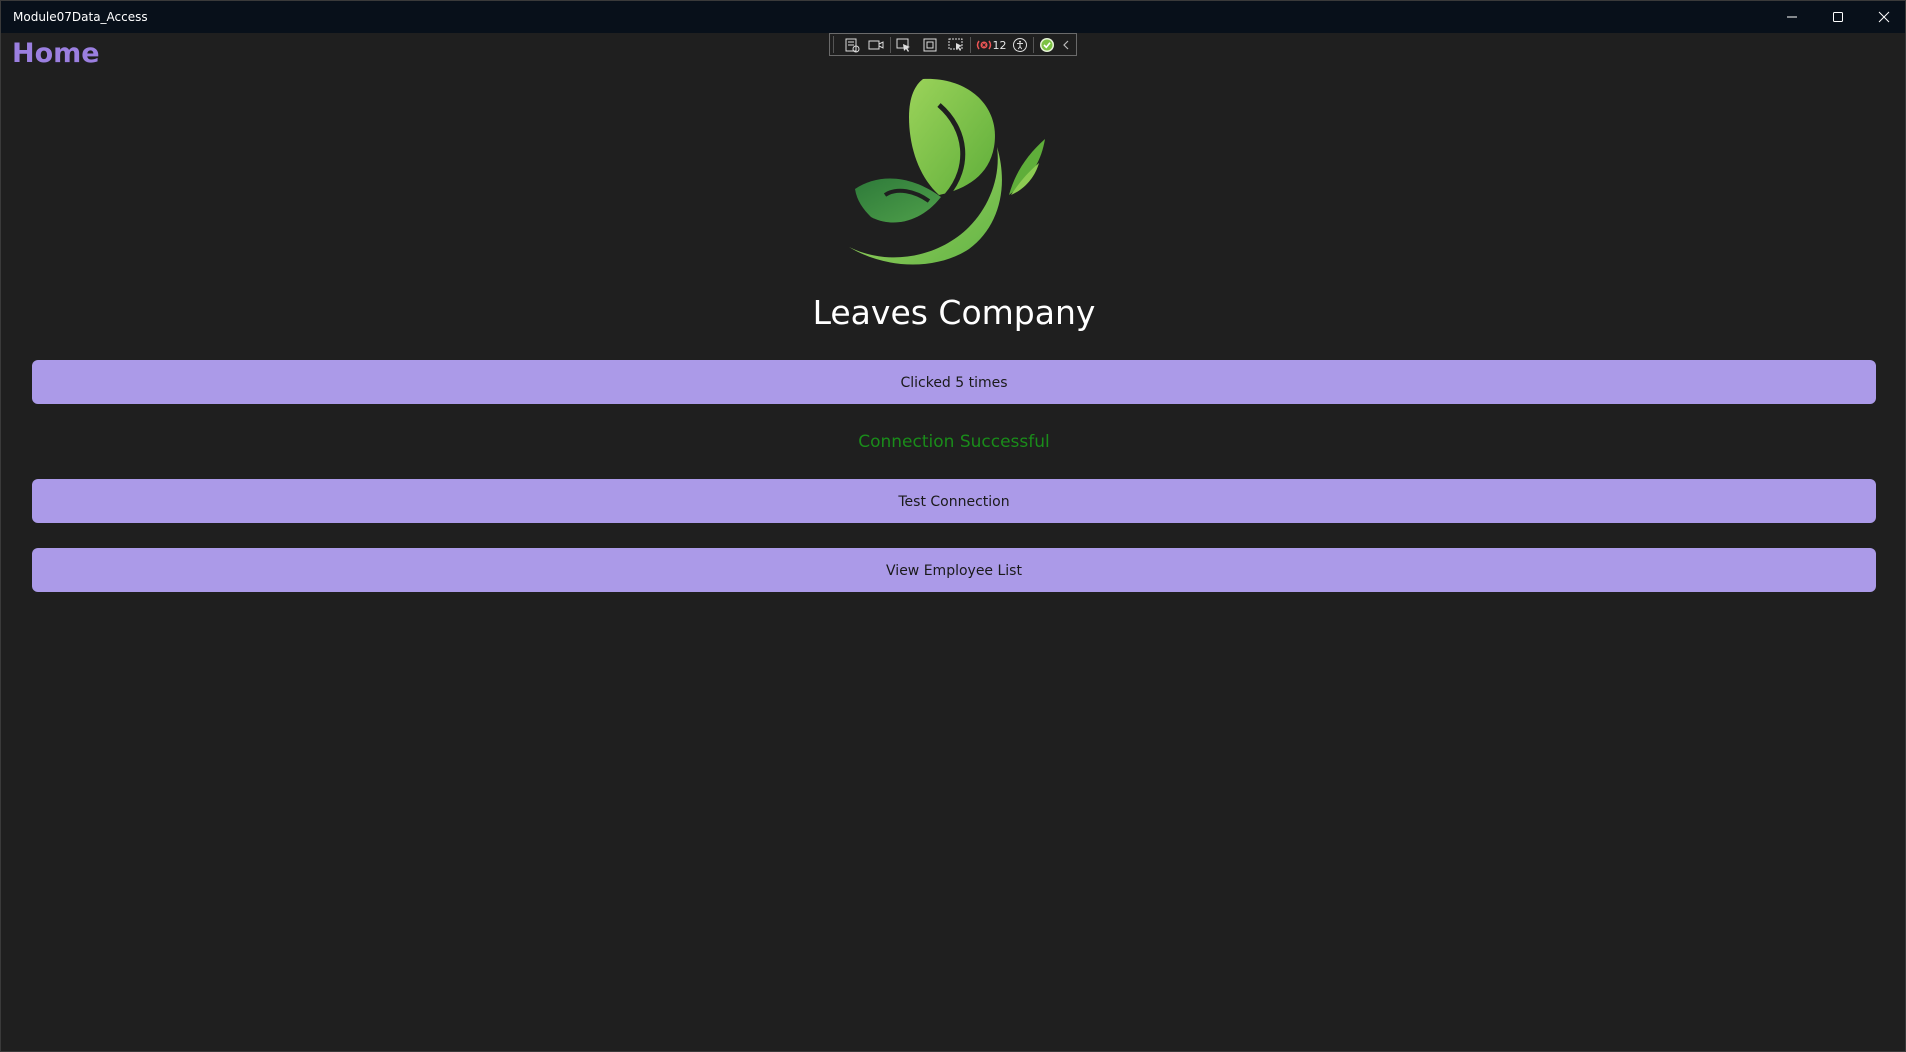  I want to click on maximize-button, so click(1838, 17).